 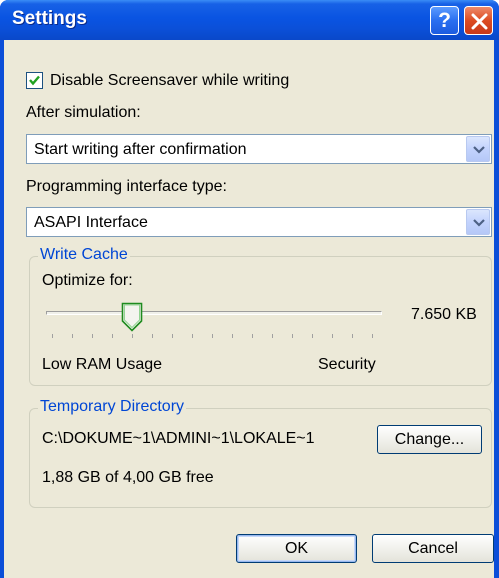 What do you see at coordinates (126, 186) in the screenshot?
I see `programming-interface-label: Programming interface type:` at bounding box center [126, 186].